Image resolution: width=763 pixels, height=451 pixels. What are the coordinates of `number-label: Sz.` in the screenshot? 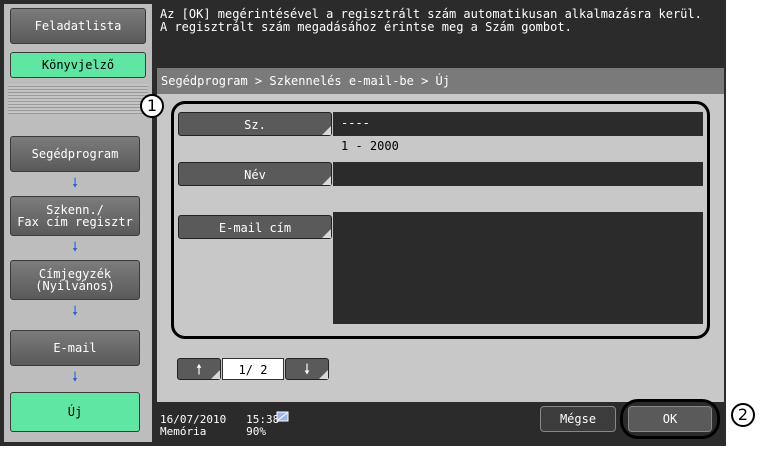 It's located at (255, 125).